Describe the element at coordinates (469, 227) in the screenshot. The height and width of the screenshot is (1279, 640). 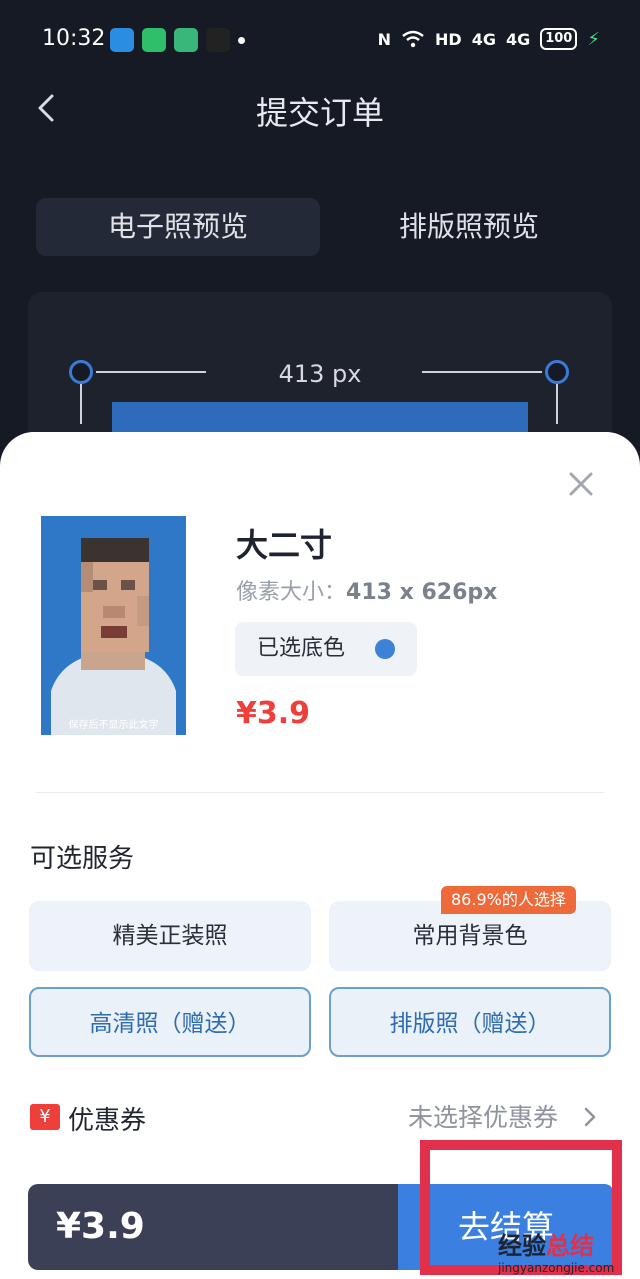
I see `tab-layout-preview: 排版照预览` at that location.